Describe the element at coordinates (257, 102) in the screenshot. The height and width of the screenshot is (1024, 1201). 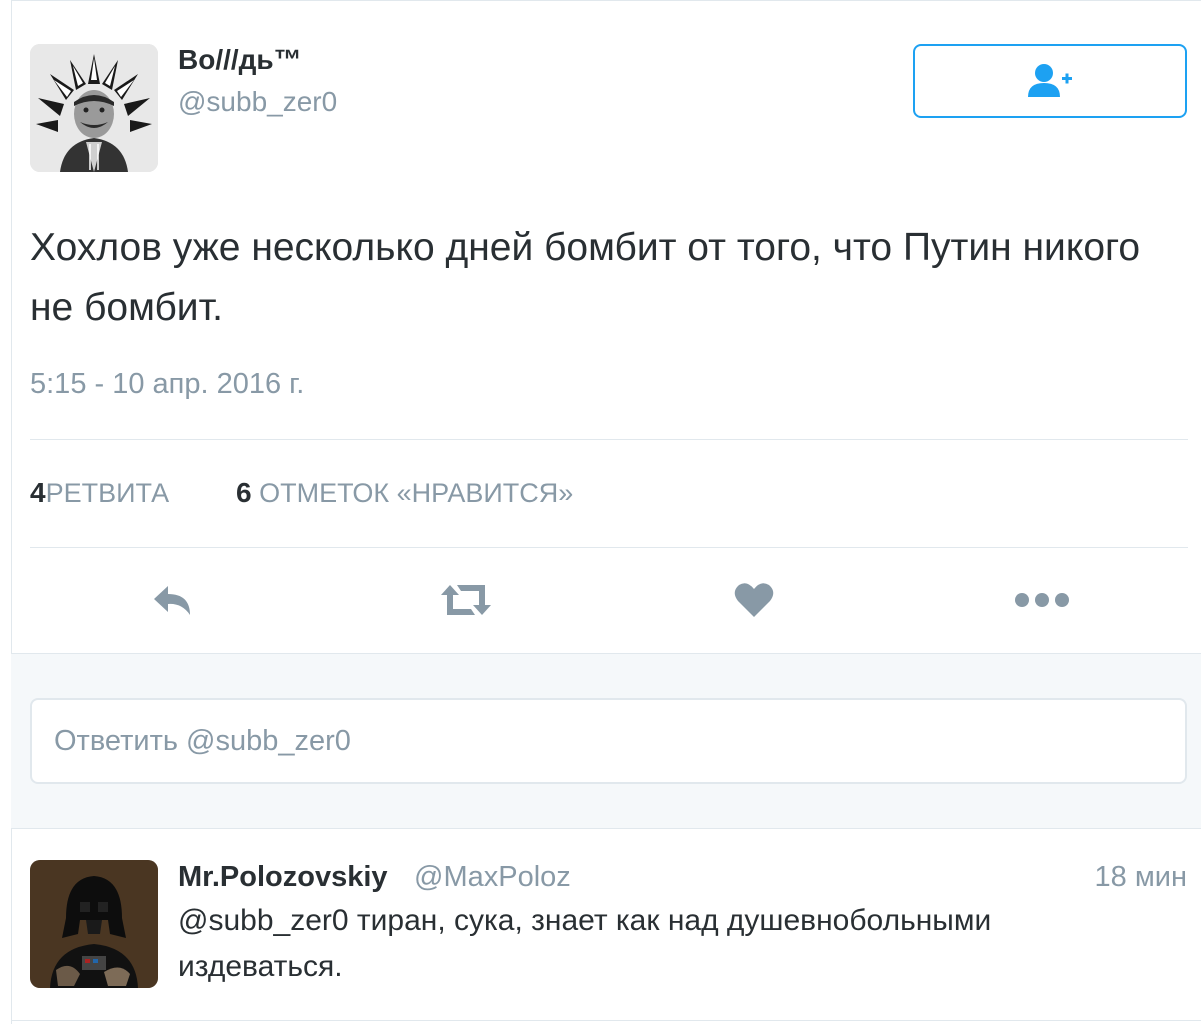
I see `author-handle: @subb_zer0` at that location.